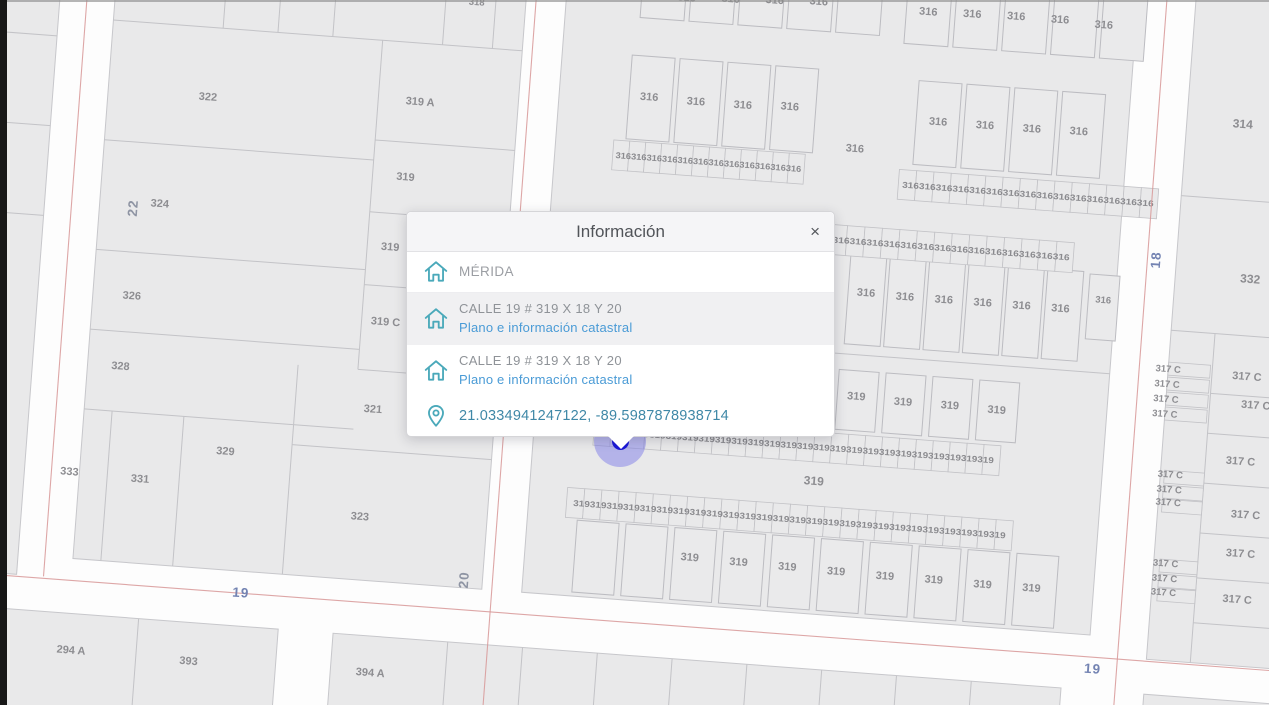  What do you see at coordinates (634, 1) in the screenshot?
I see `screenshot-top-edge` at bounding box center [634, 1].